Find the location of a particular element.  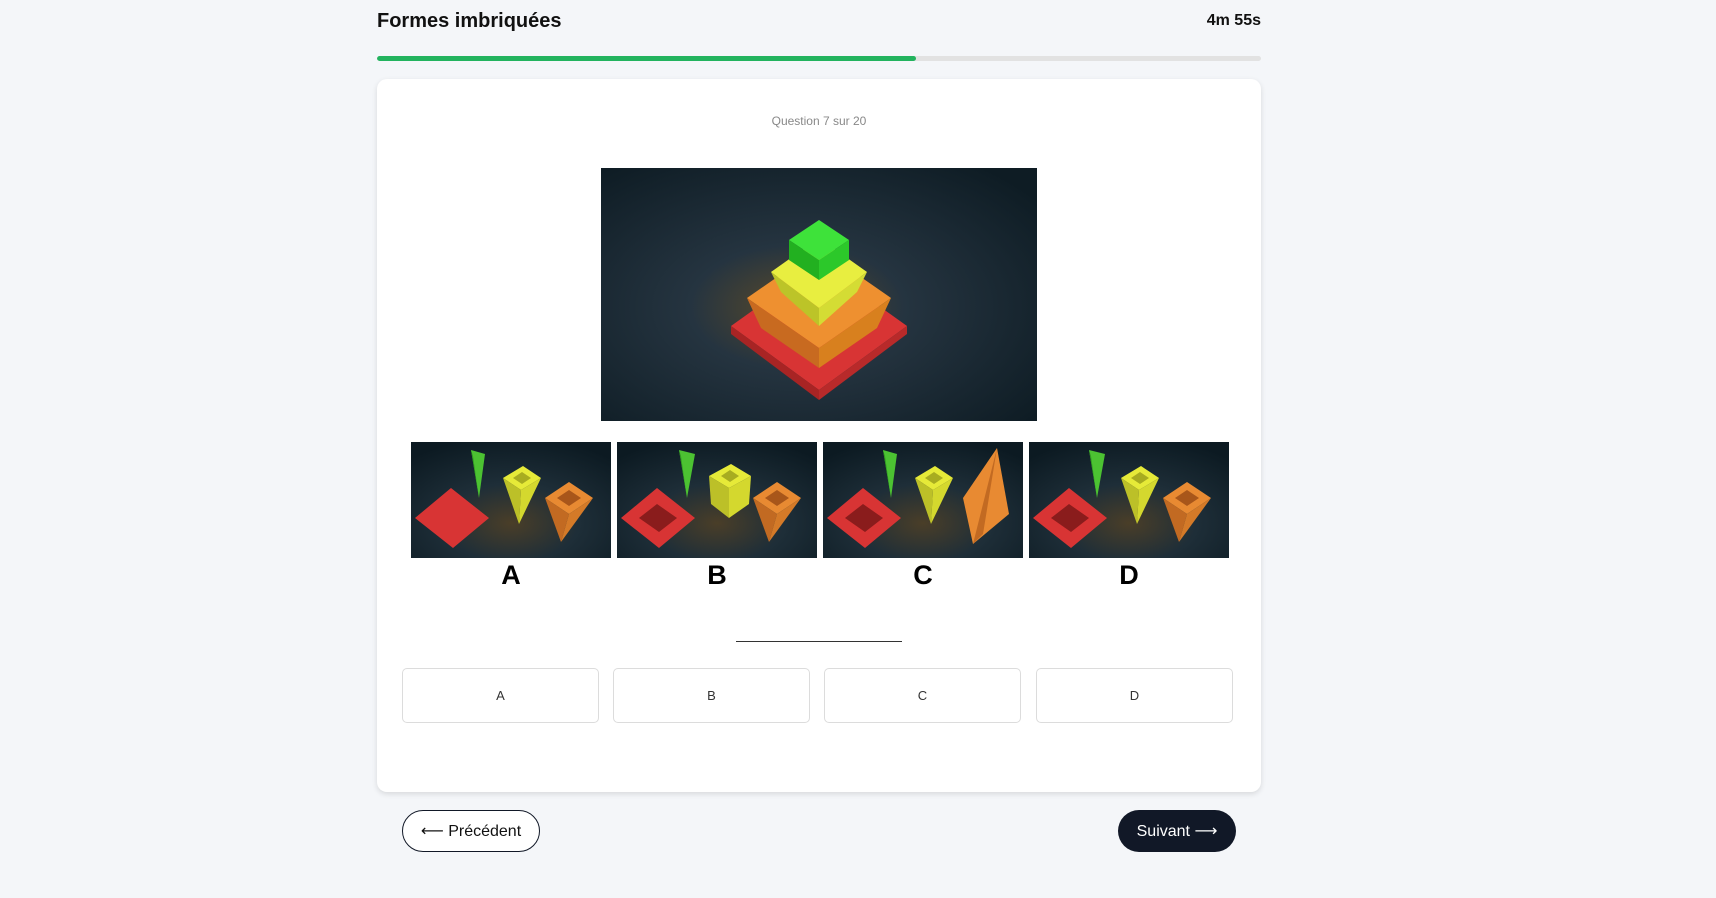

option-a-picture is located at coordinates (511, 500).